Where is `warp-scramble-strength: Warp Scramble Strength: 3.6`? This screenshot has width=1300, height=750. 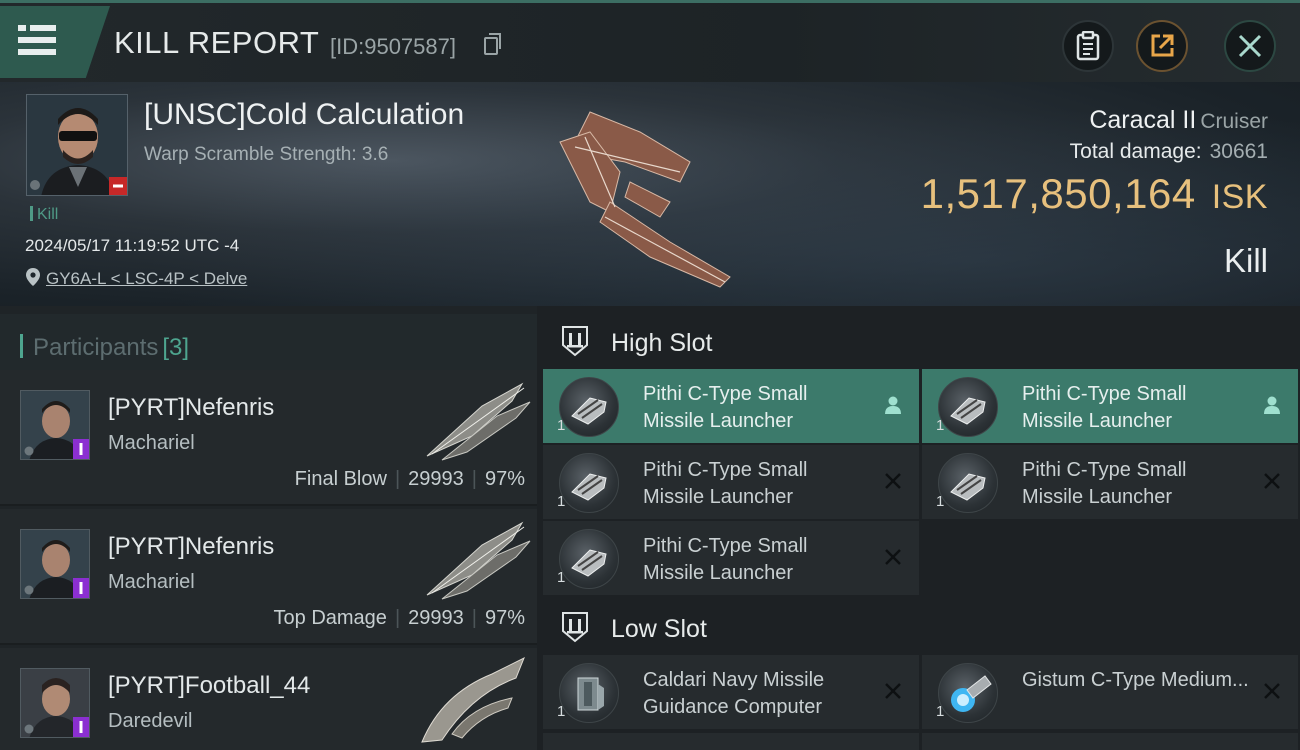
warp-scramble-strength: Warp Scramble Strength: 3.6 is located at coordinates (266, 154).